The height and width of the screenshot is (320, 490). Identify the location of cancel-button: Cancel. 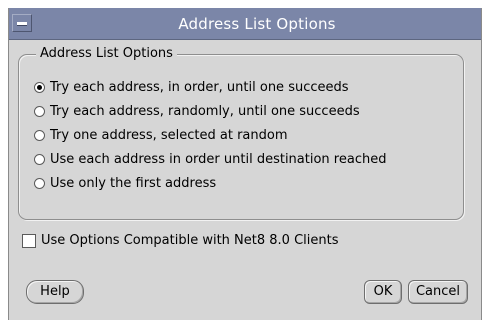
(438, 292).